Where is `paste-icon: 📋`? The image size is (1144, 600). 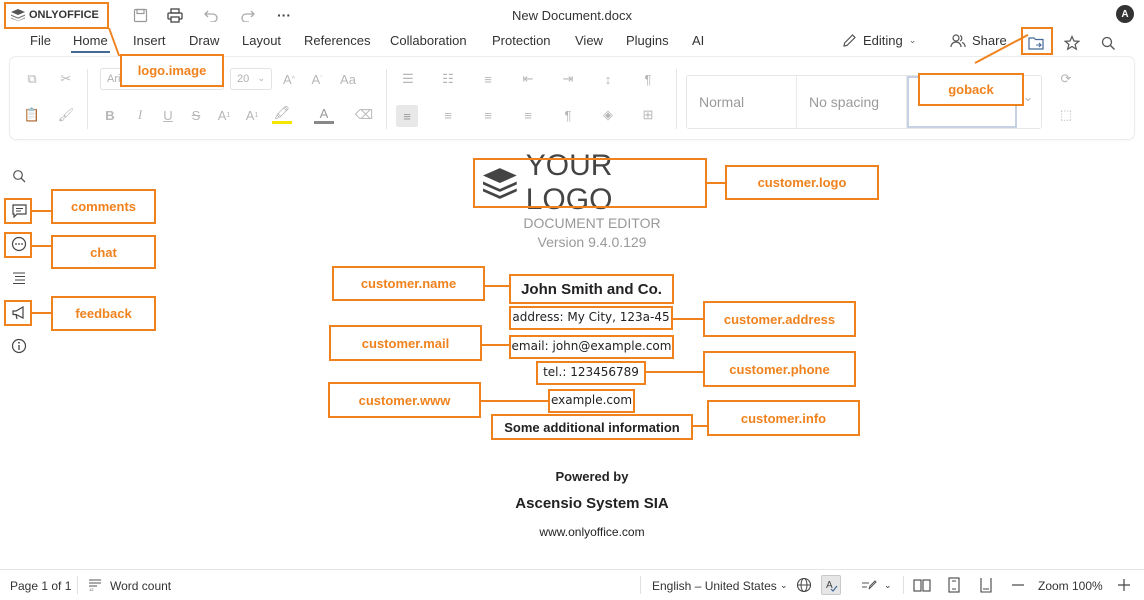 paste-icon: 📋 is located at coordinates (32, 115).